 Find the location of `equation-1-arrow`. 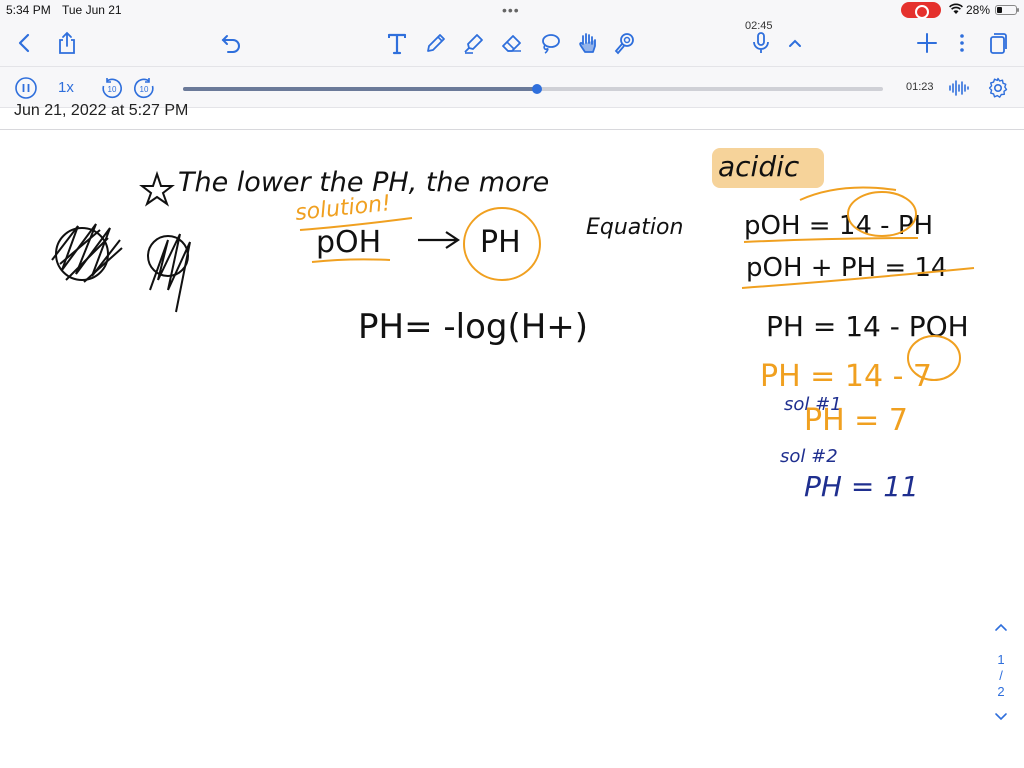

equation-1-arrow is located at coordinates (848, 193).